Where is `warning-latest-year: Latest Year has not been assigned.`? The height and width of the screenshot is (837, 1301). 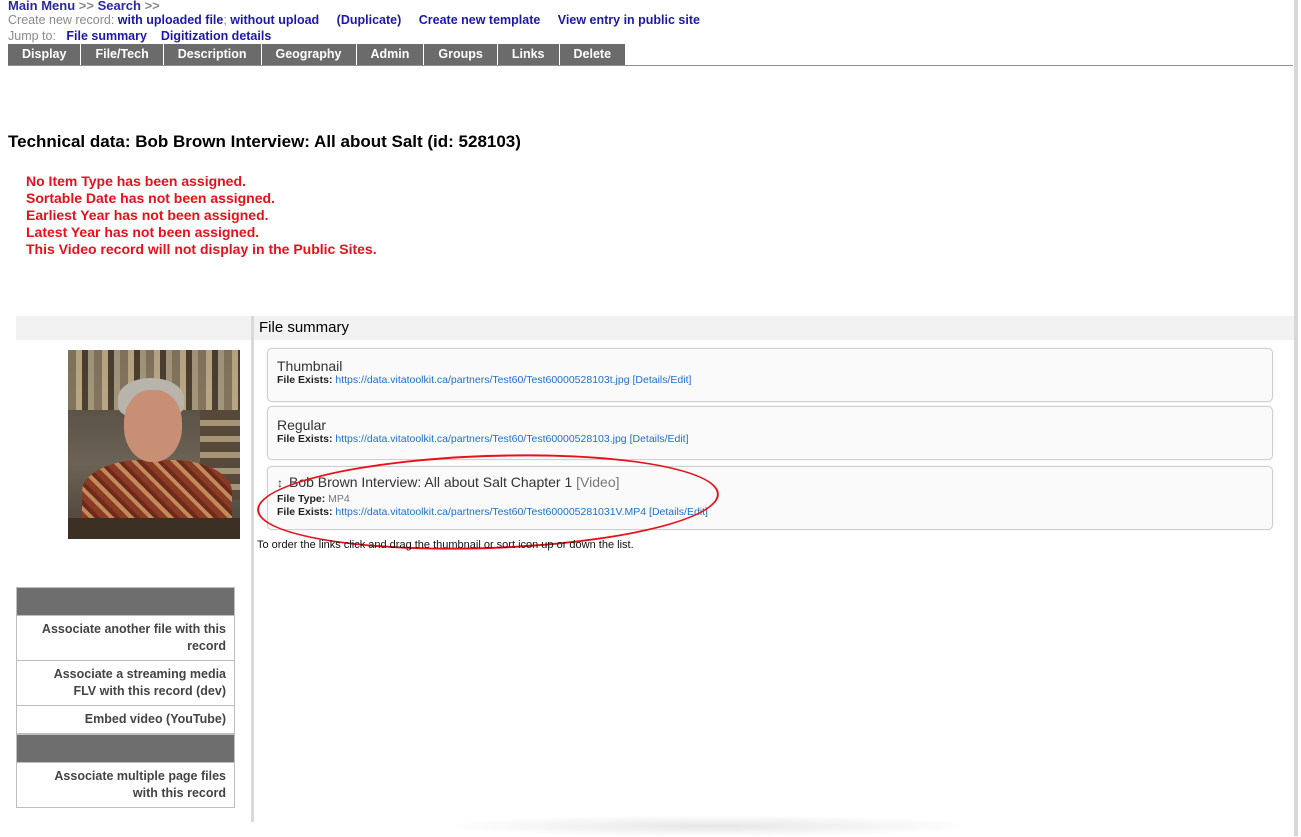
warning-latest-year: Latest Year has not been assigned. is located at coordinates (143, 232).